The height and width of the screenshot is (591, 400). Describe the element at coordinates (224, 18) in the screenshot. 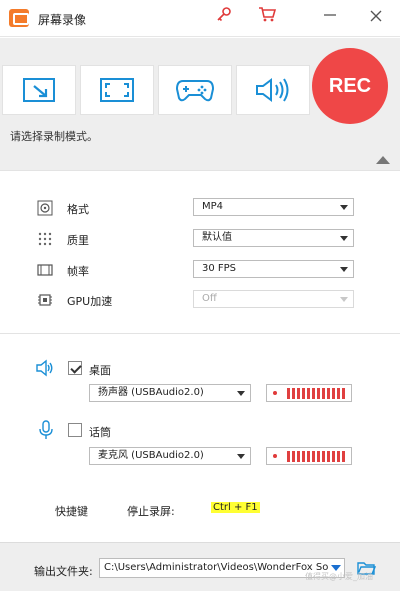

I see `key-icon` at that location.